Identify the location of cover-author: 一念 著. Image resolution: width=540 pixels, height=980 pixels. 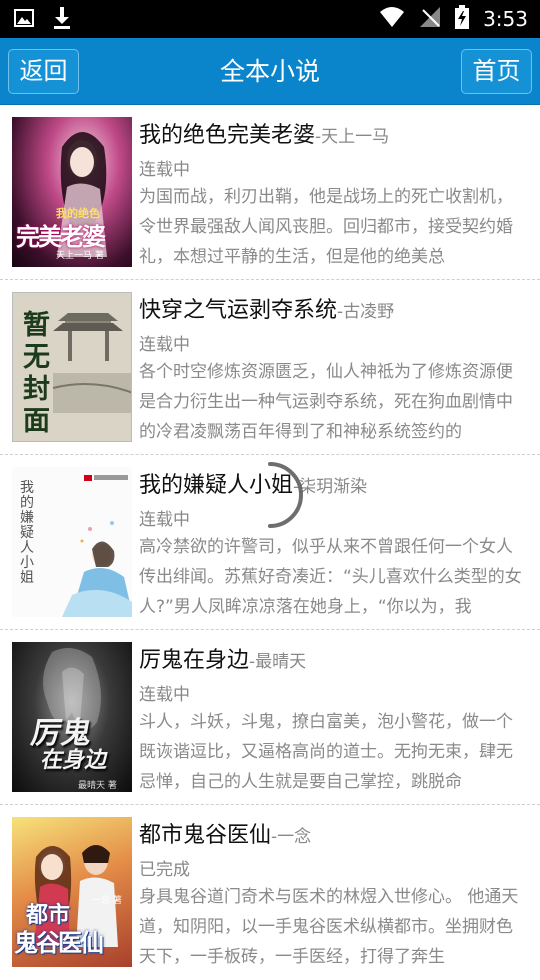
(107, 901).